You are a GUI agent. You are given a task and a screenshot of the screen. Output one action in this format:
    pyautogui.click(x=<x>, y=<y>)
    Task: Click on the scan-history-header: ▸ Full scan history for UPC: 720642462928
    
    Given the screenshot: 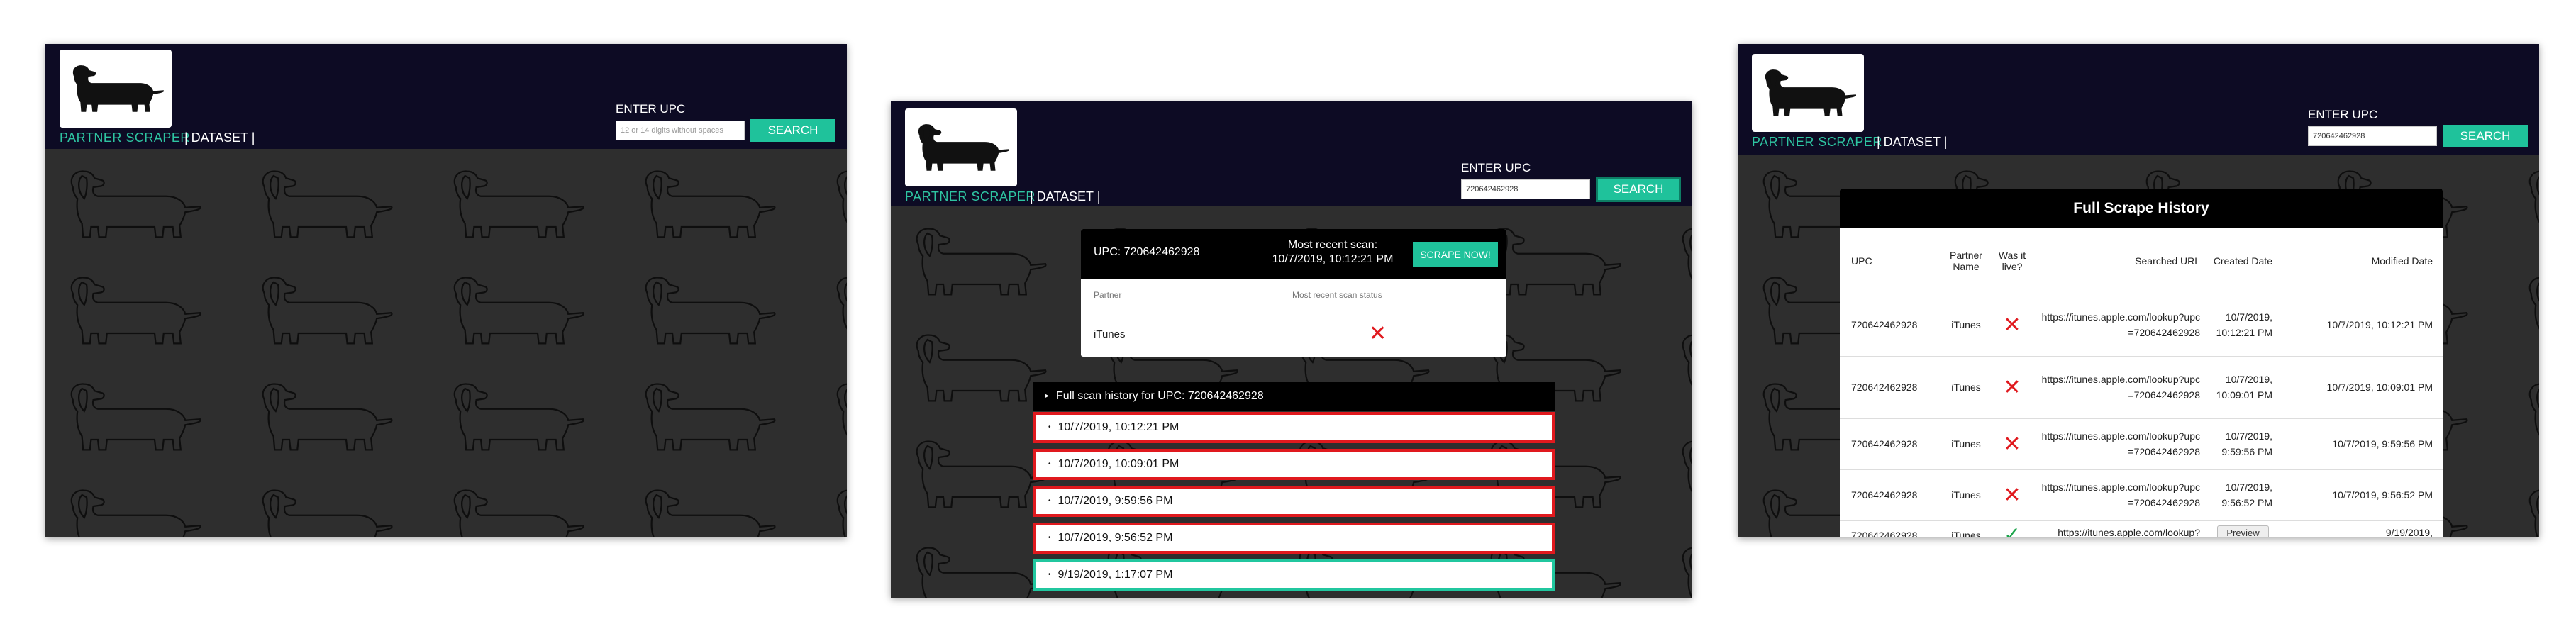 What is the action you would take?
    pyautogui.click(x=1294, y=396)
    